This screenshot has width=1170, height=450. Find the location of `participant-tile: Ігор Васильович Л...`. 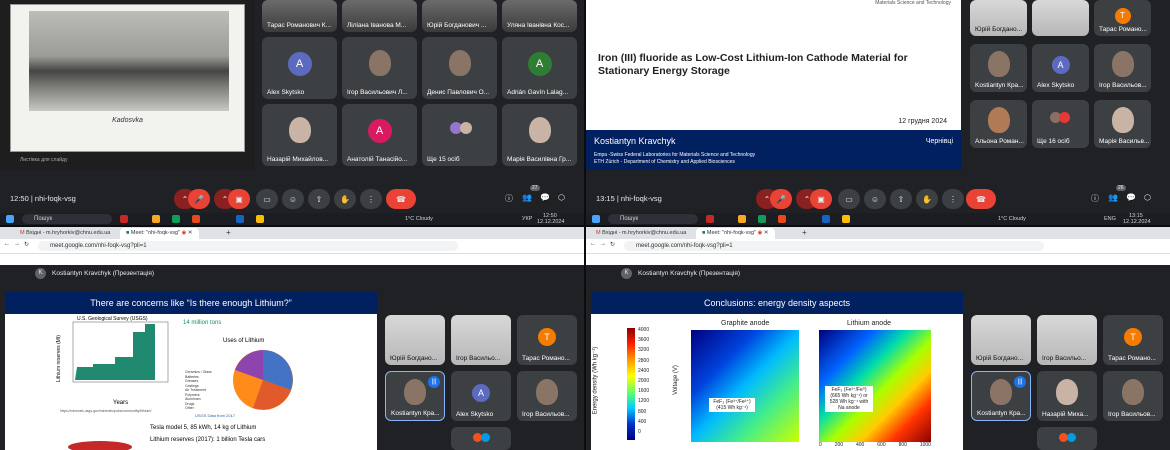

participant-tile: Ігор Васильович Л... is located at coordinates (379, 68).